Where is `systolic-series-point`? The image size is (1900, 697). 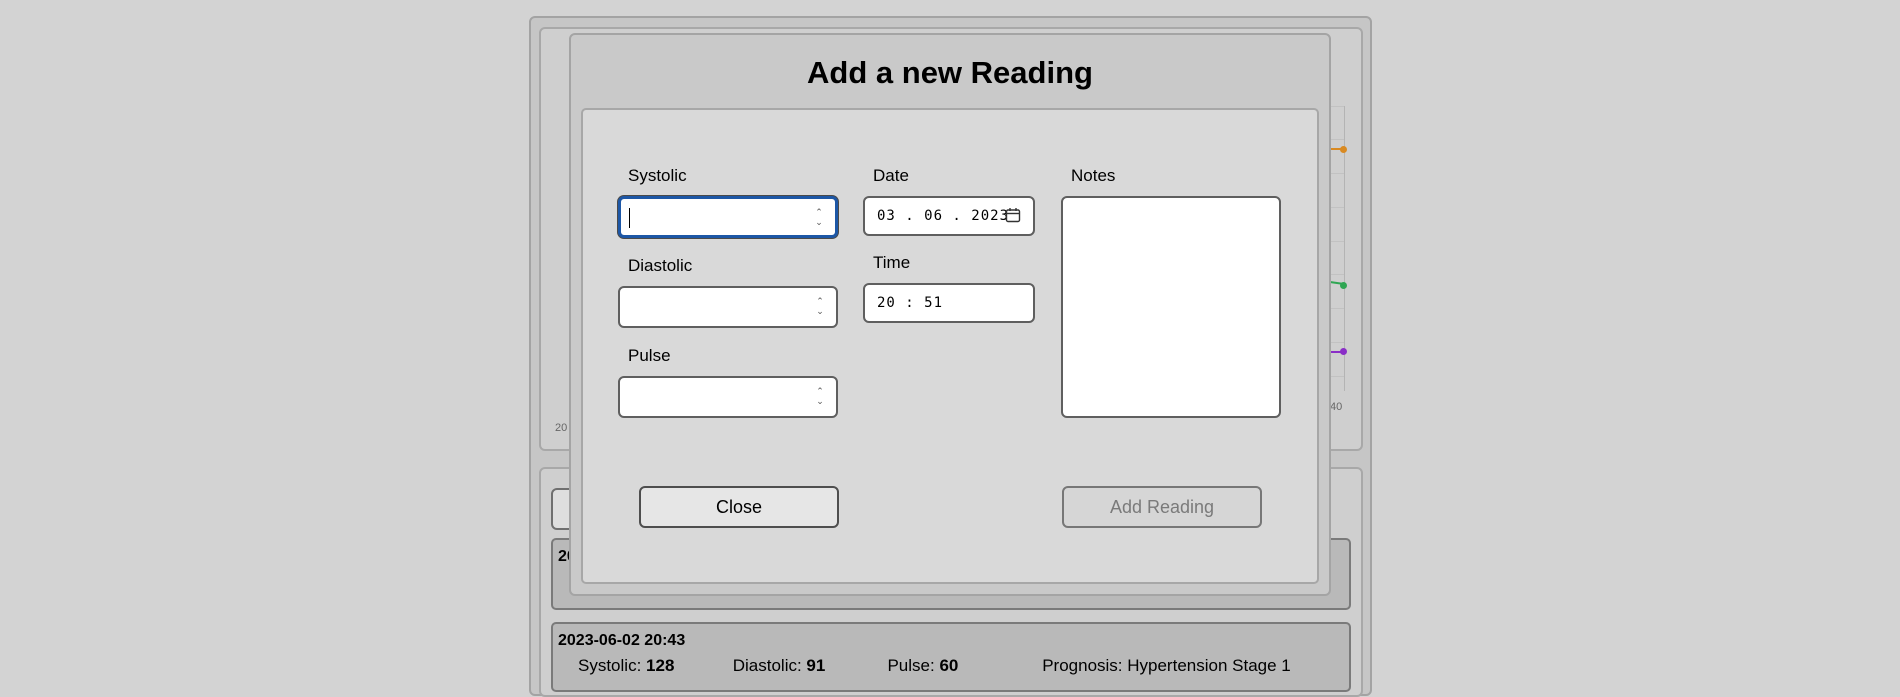
systolic-series-point is located at coordinates (1343, 149).